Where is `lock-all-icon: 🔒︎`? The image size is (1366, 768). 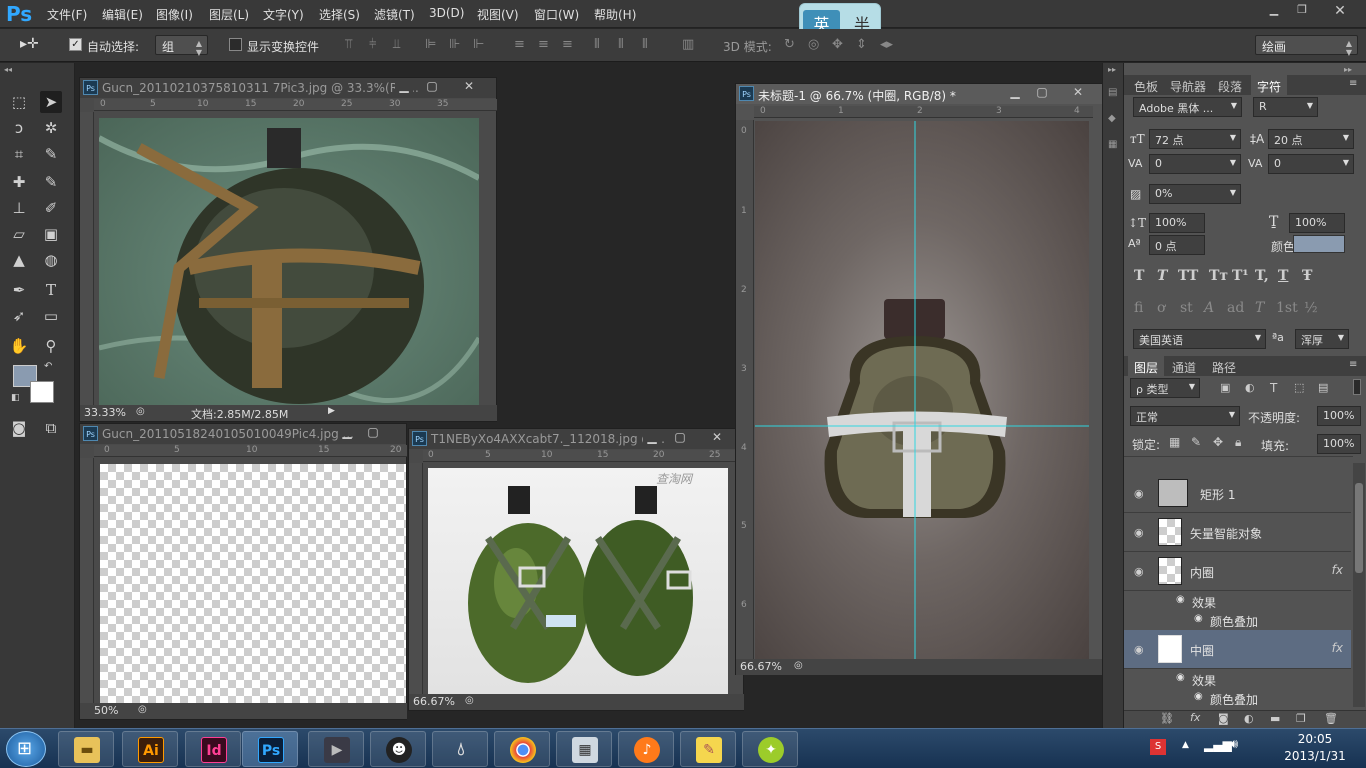
lock-all-icon: 🔒︎ is located at coordinates (1238, 442).